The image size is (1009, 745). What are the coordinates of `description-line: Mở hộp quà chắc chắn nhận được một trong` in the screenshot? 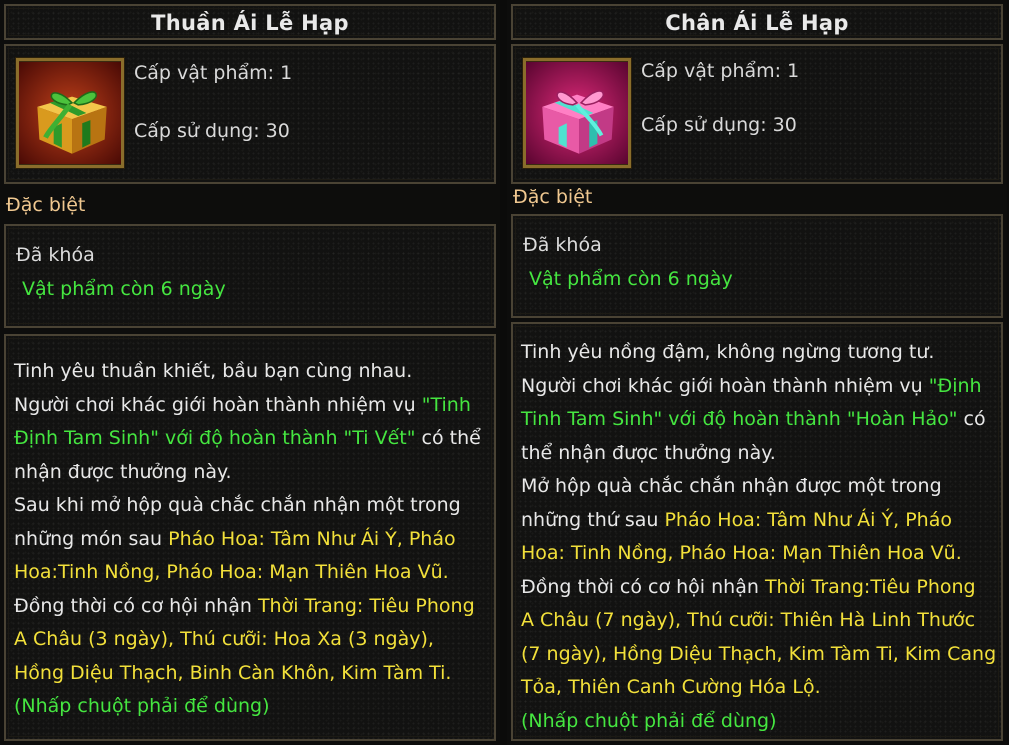 It's located at (757, 487).